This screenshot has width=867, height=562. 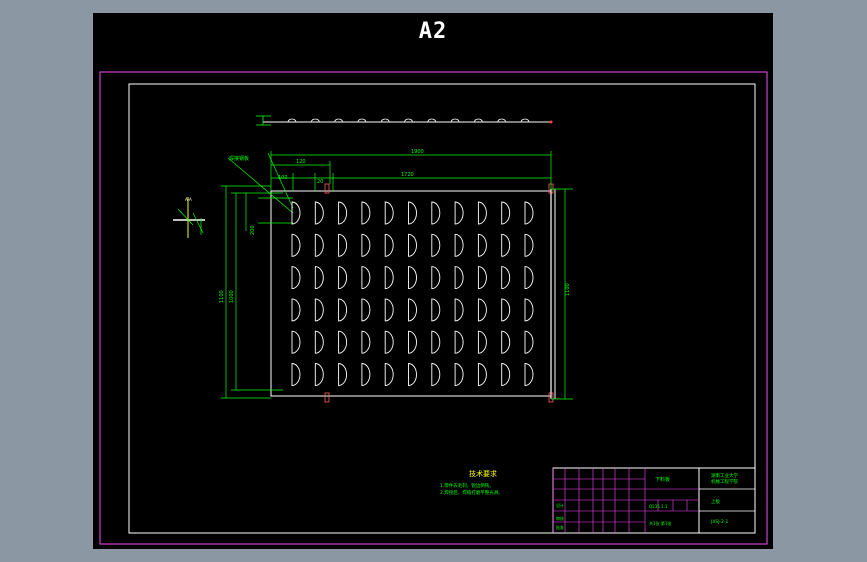 I want to click on plate-outline, so click(x=411, y=293).